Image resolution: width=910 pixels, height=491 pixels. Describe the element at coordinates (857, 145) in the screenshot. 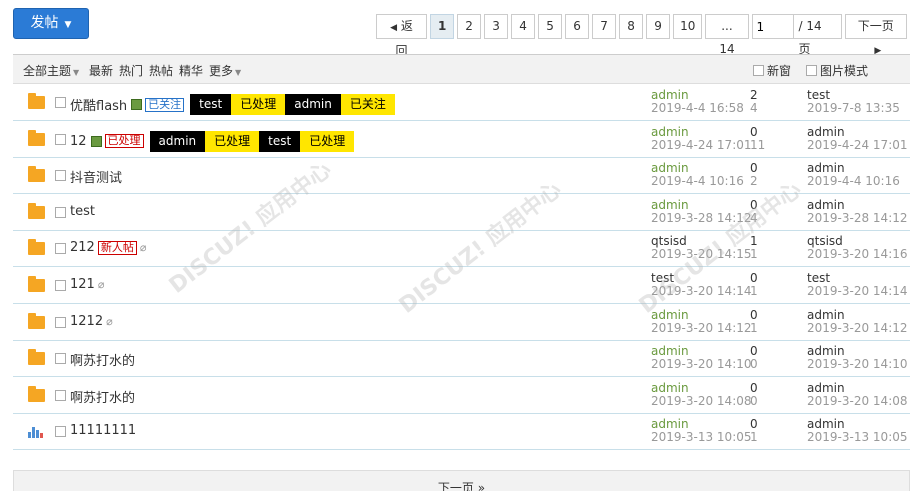

I see `last-post-date: 2019-4-24 17:01` at that location.